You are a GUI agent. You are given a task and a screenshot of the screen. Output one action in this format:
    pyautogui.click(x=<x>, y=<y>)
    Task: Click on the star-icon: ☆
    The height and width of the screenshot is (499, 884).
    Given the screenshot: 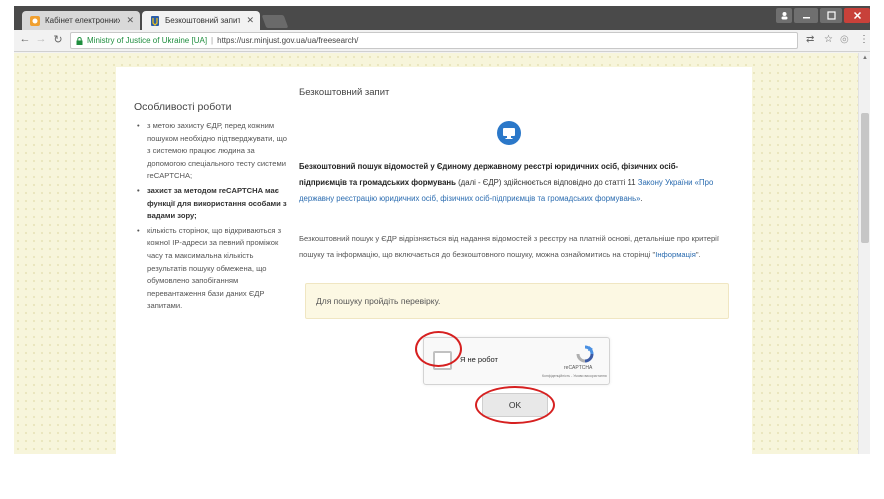 What is the action you would take?
    pyautogui.click(x=828, y=39)
    